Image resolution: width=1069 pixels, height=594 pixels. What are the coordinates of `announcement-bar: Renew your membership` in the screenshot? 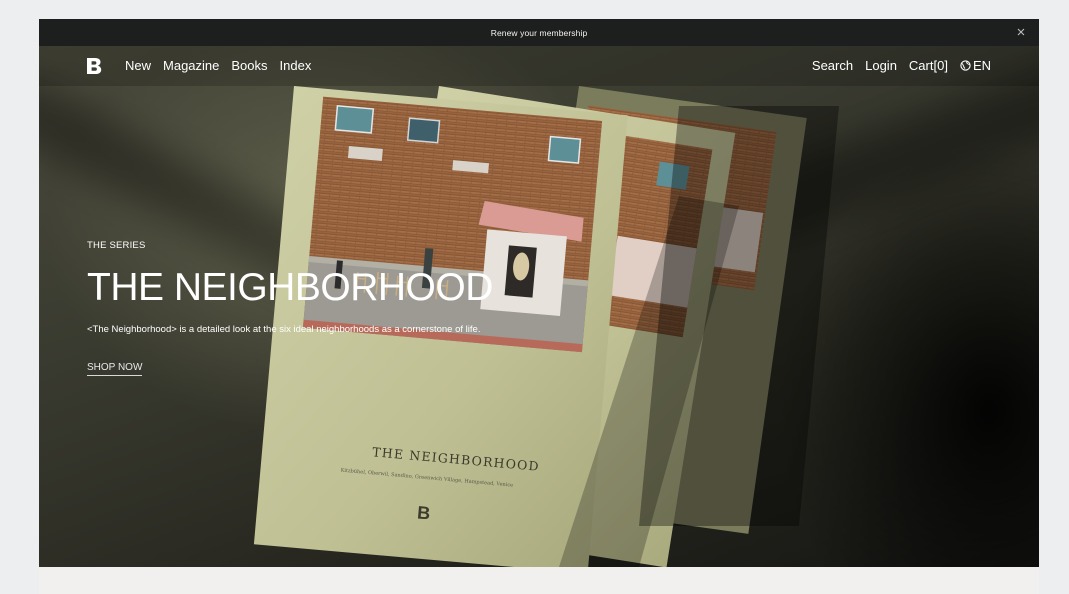 It's located at (539, 32).